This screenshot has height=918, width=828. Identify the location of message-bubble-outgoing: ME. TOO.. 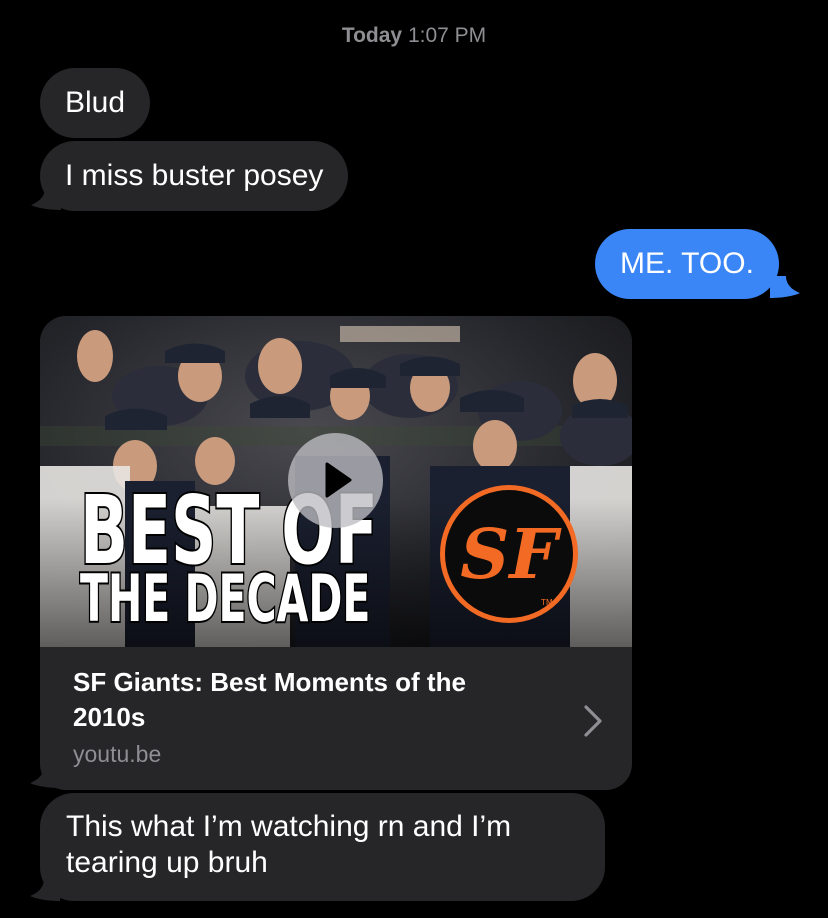
(687, 264).